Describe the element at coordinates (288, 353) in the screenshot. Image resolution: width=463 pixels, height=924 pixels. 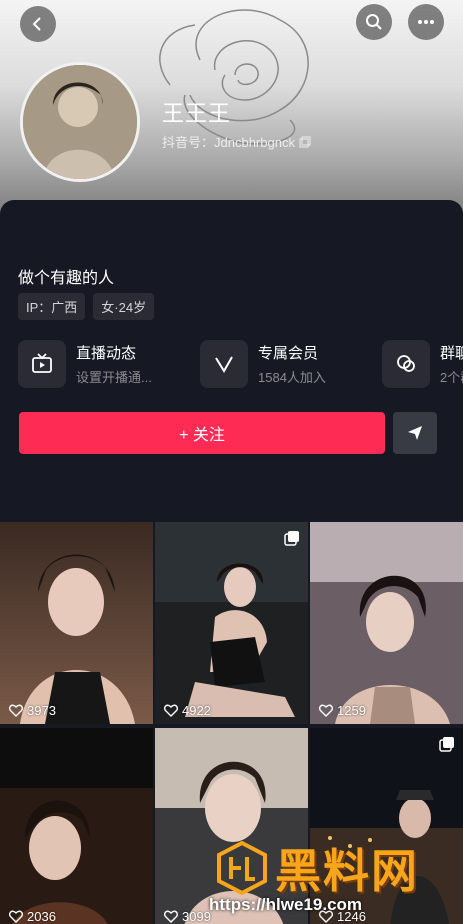
I see `feature-membership-title: 专属会员` at that location.